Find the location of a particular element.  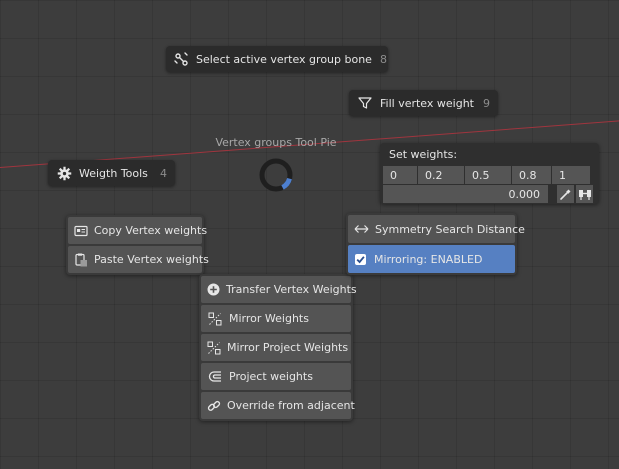

pie-center-indicator is located at coordinates (276, 175).